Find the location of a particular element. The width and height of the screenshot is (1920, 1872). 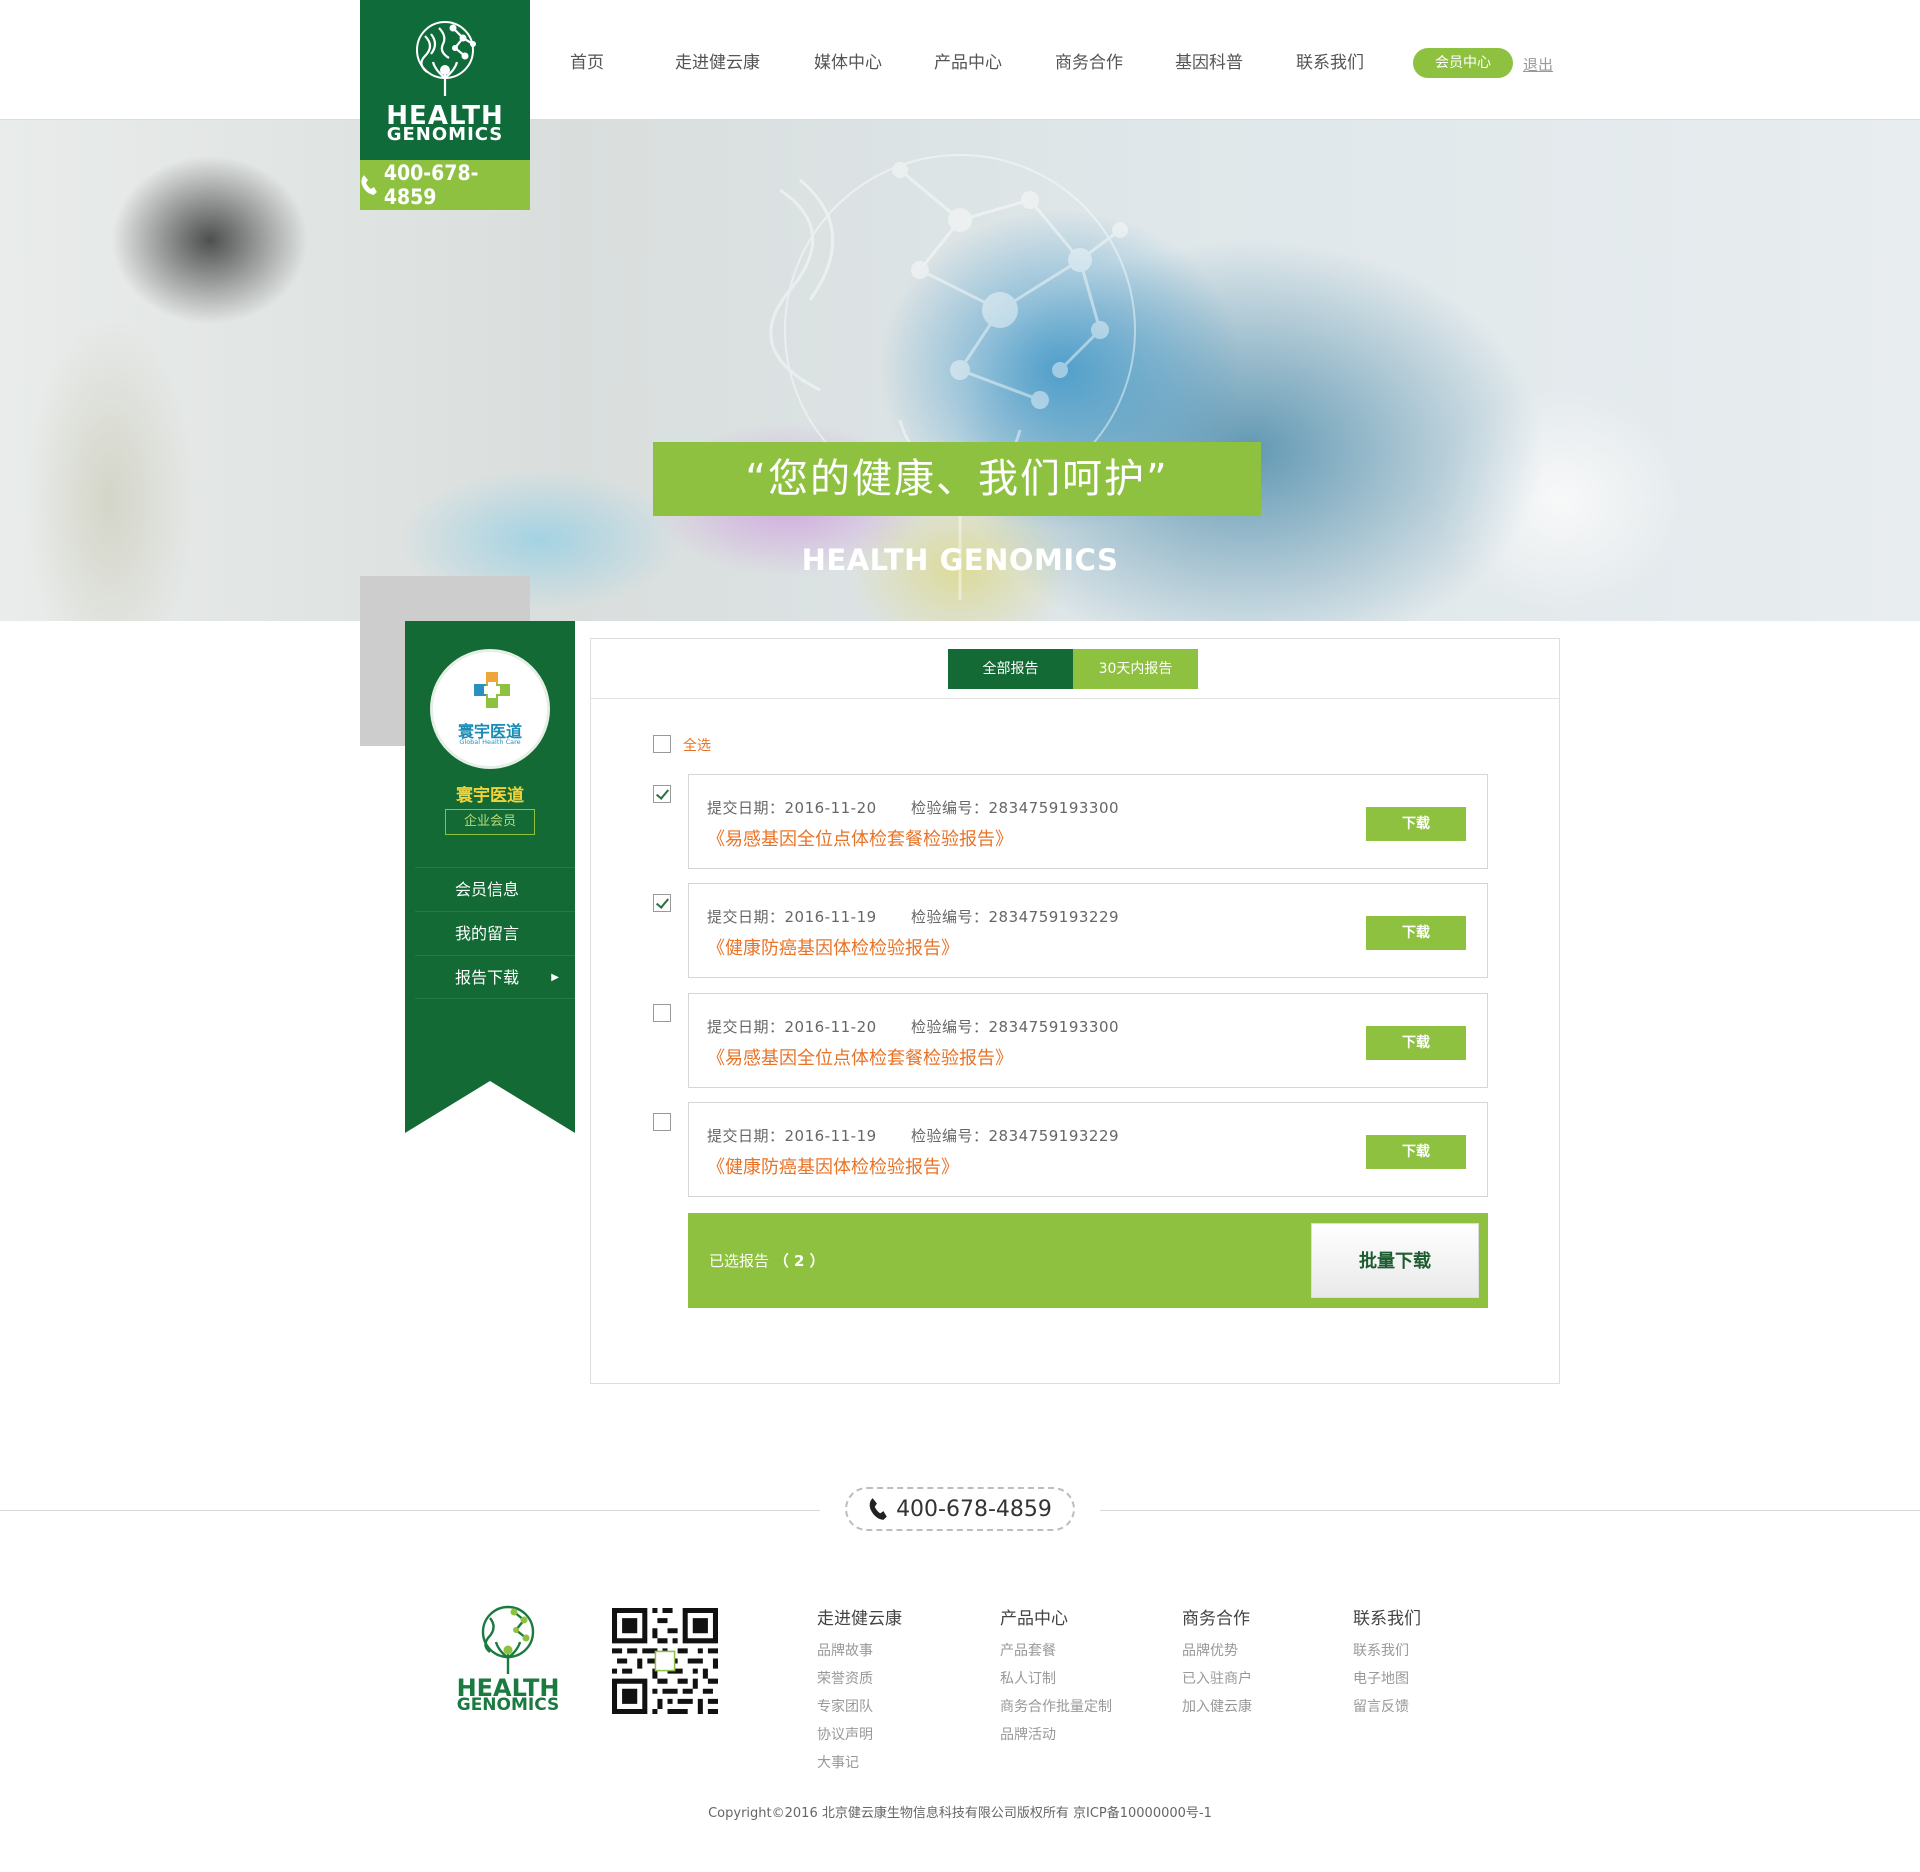

qr-code-icon is located at coordinates (665, 1661).